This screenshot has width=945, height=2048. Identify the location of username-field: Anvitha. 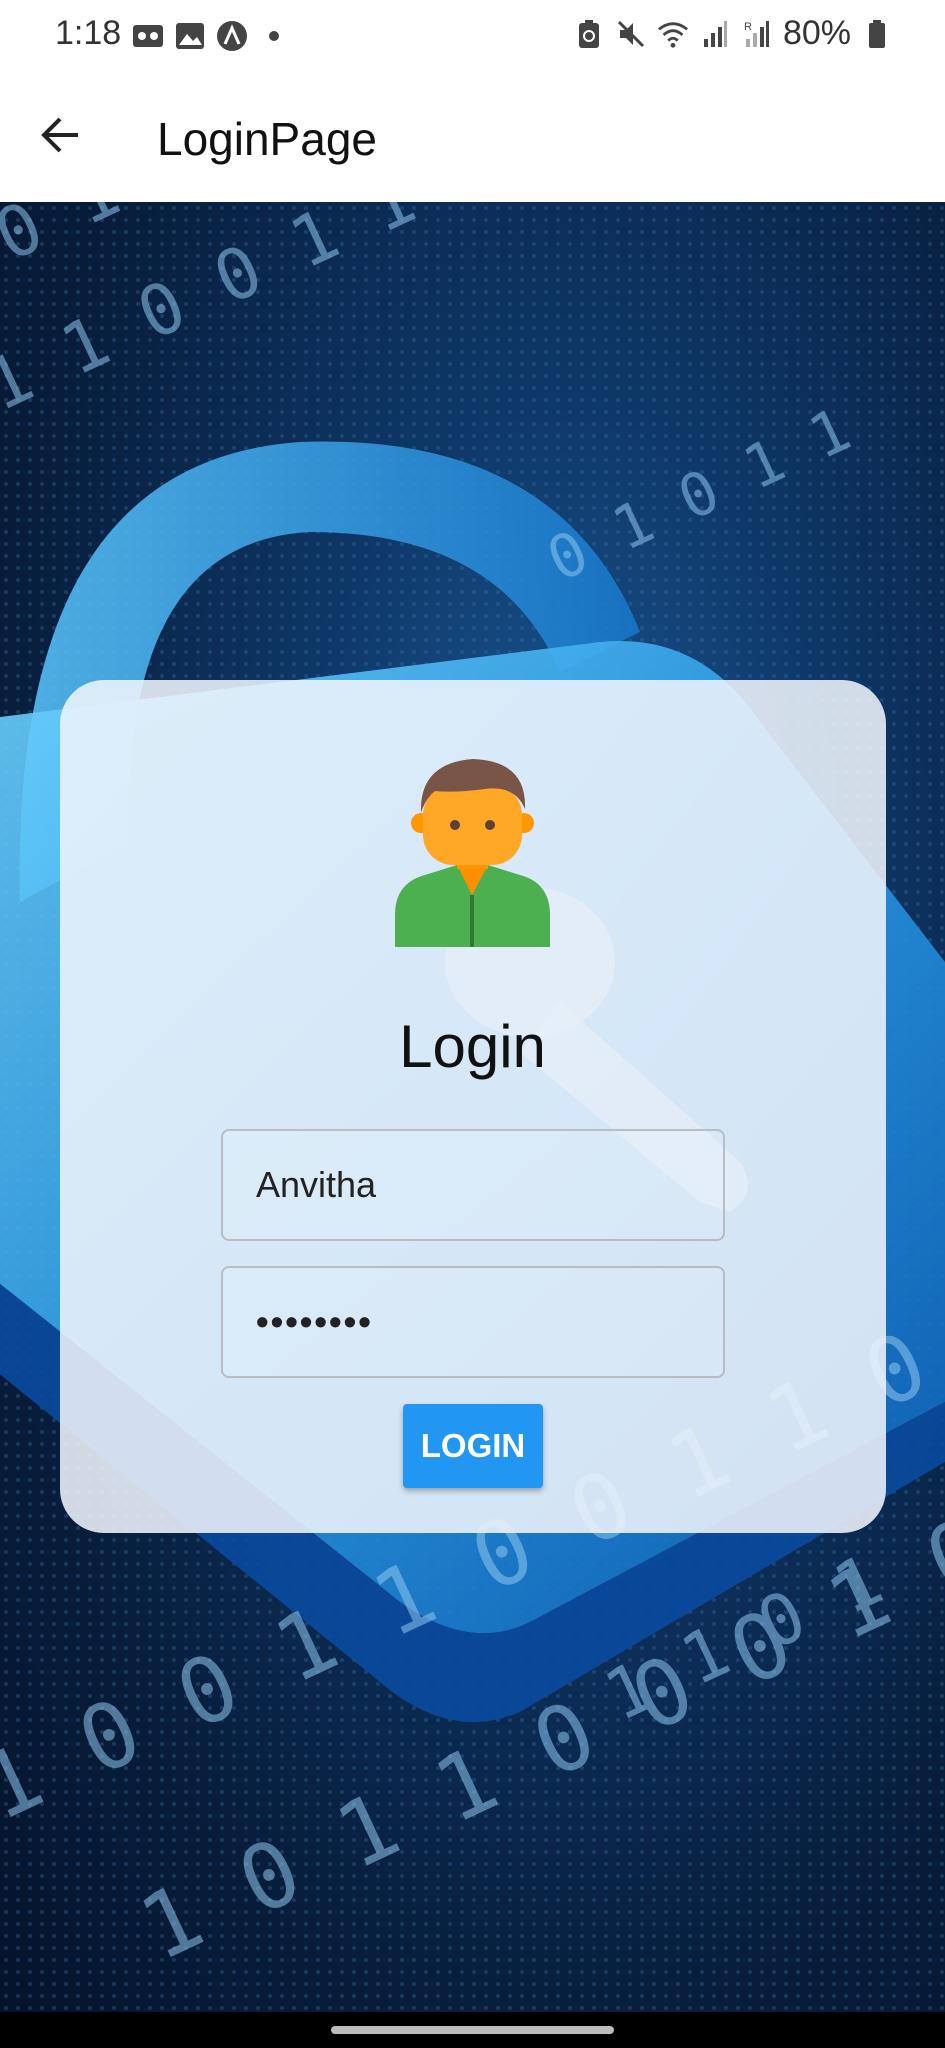
(473, 1185).